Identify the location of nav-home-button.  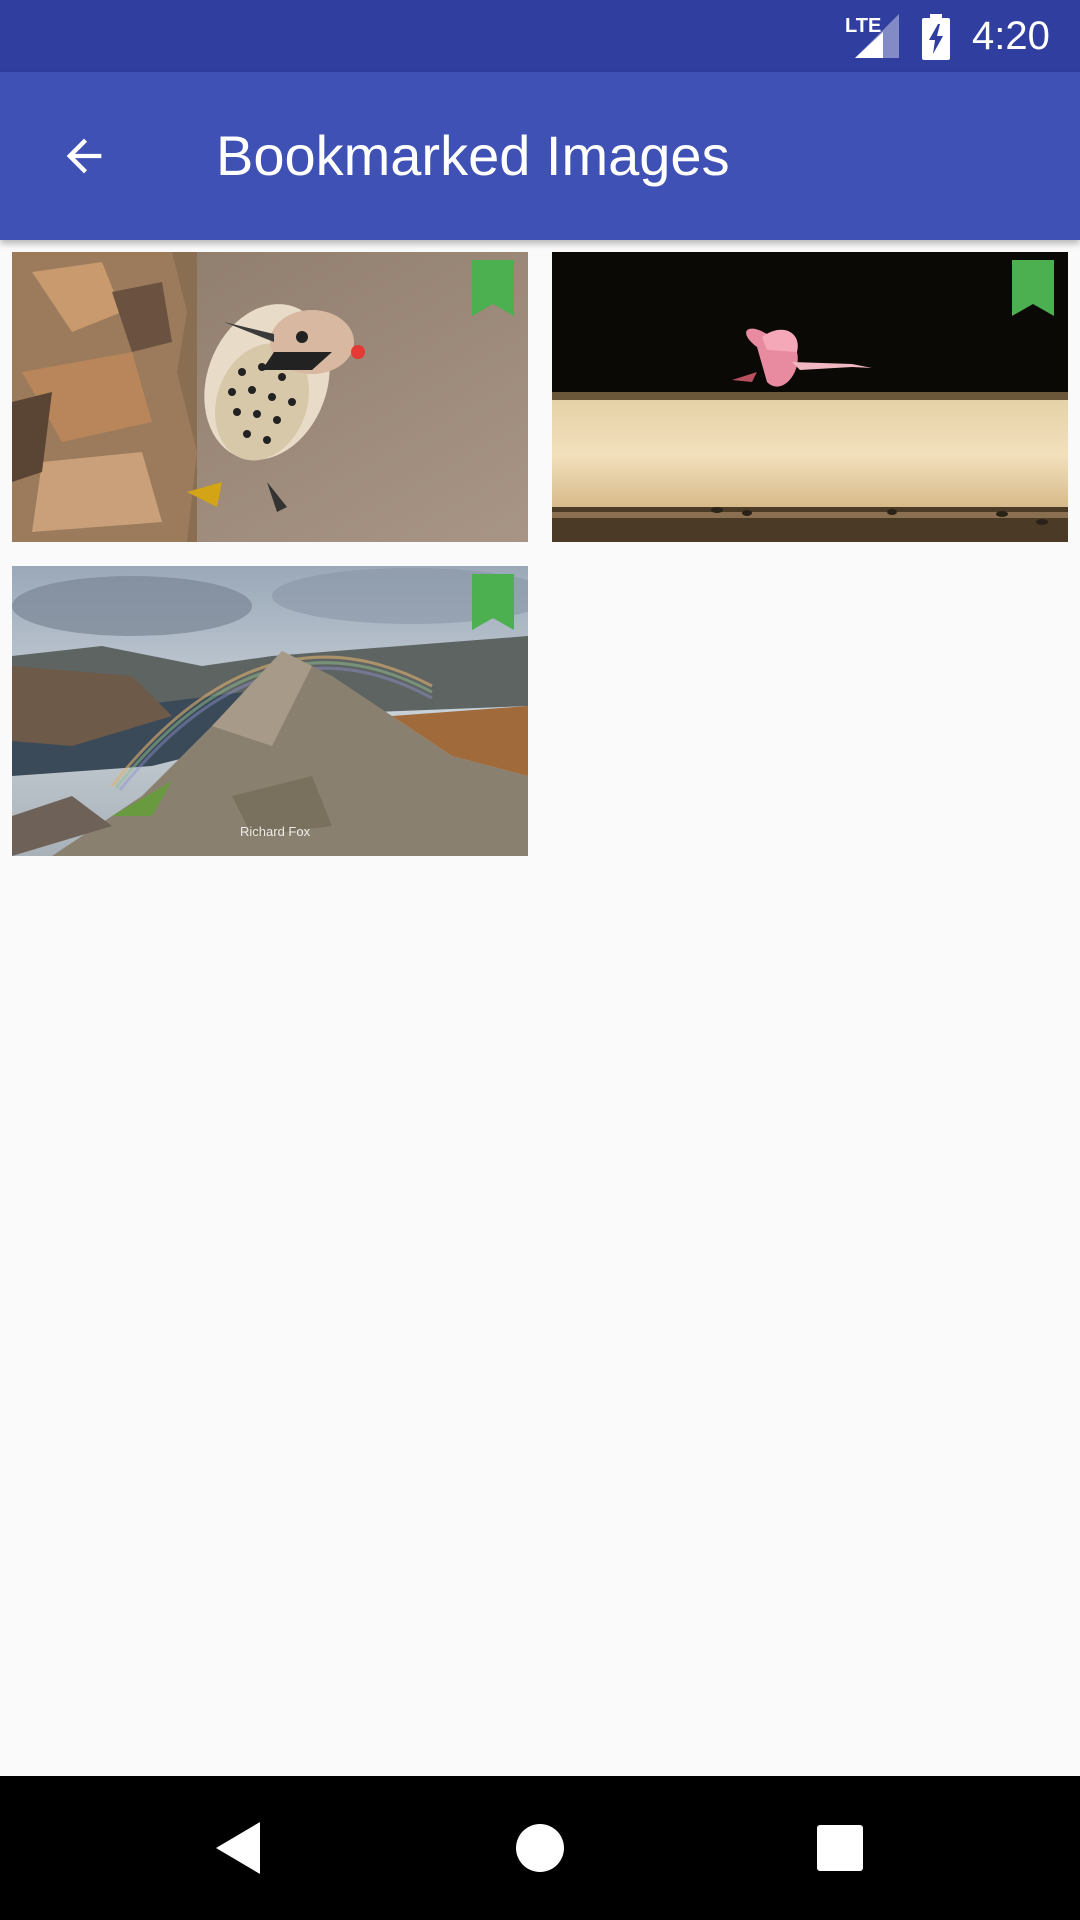
(540, 1848).